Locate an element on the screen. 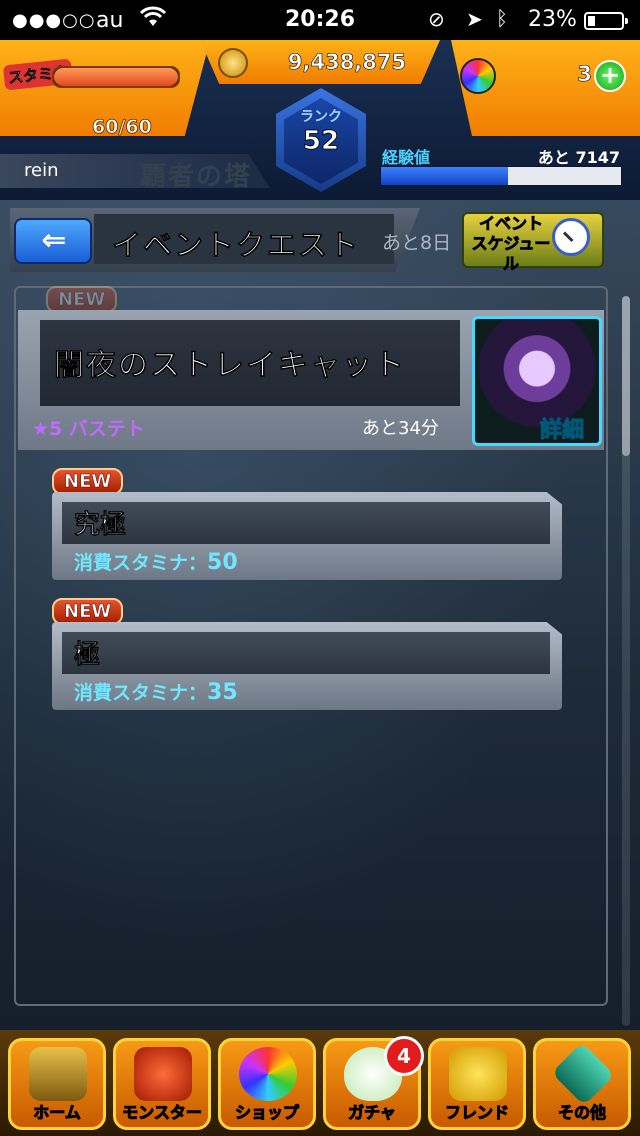  stamina-bar-fill is located at coordinates (116, 77).